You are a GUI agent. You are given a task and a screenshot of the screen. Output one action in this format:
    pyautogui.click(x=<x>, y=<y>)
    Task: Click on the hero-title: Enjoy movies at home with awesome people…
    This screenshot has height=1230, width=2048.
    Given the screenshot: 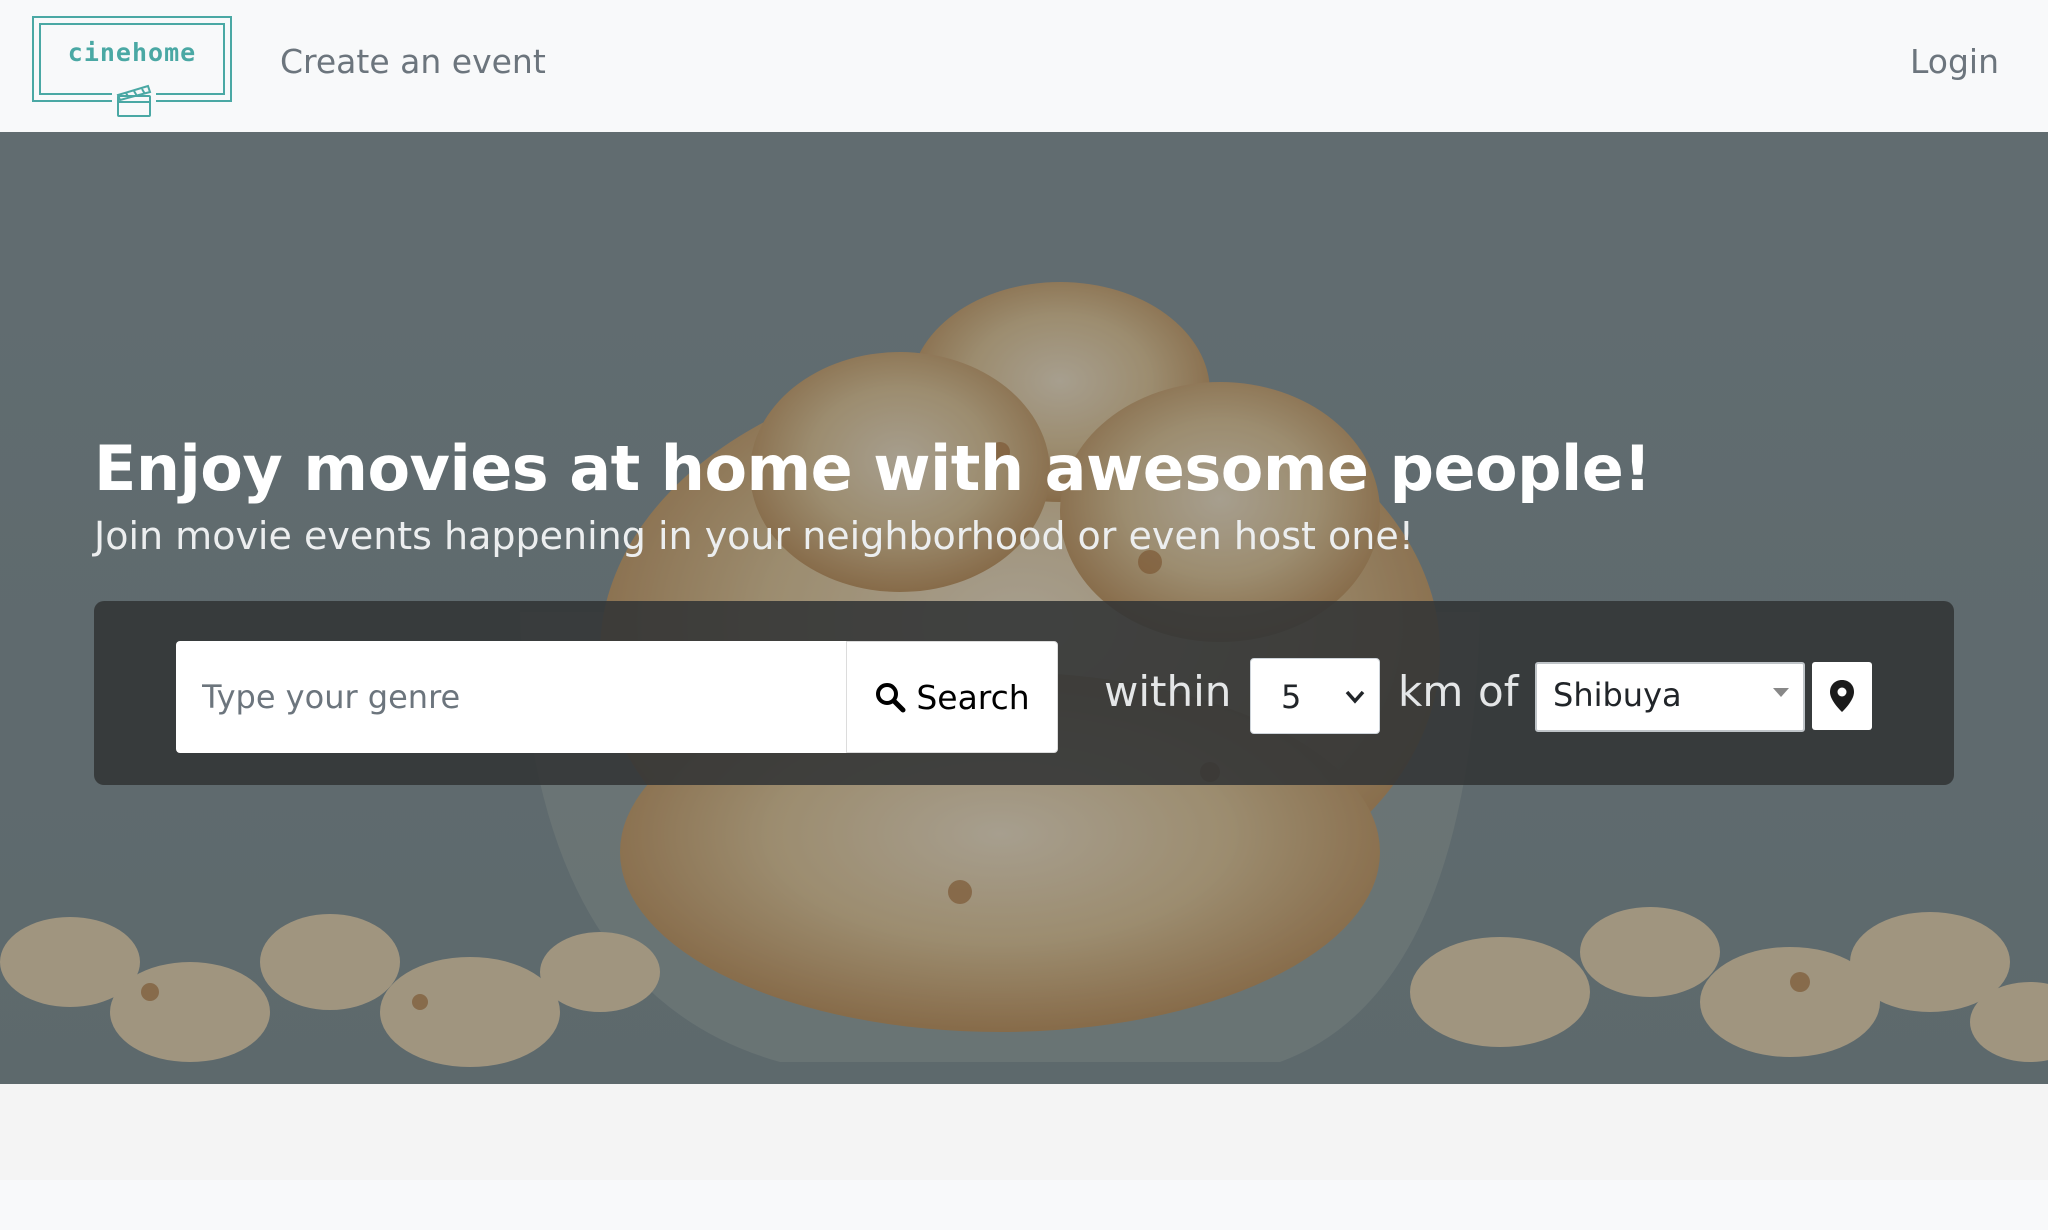 What is the action you would take?
    pyautogui.click(x=873, y=468)
    